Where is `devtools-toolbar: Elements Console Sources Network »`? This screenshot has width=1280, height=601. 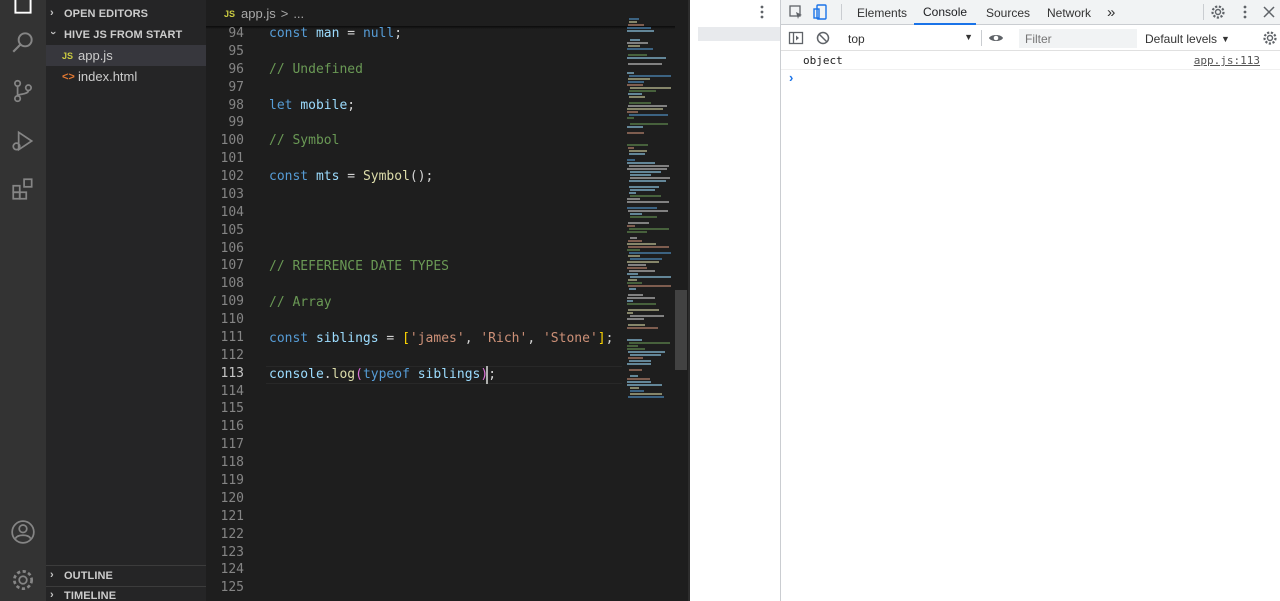 devtools-toolbar: Elements Console Sources Network » is located at coordinates (1020, 12).